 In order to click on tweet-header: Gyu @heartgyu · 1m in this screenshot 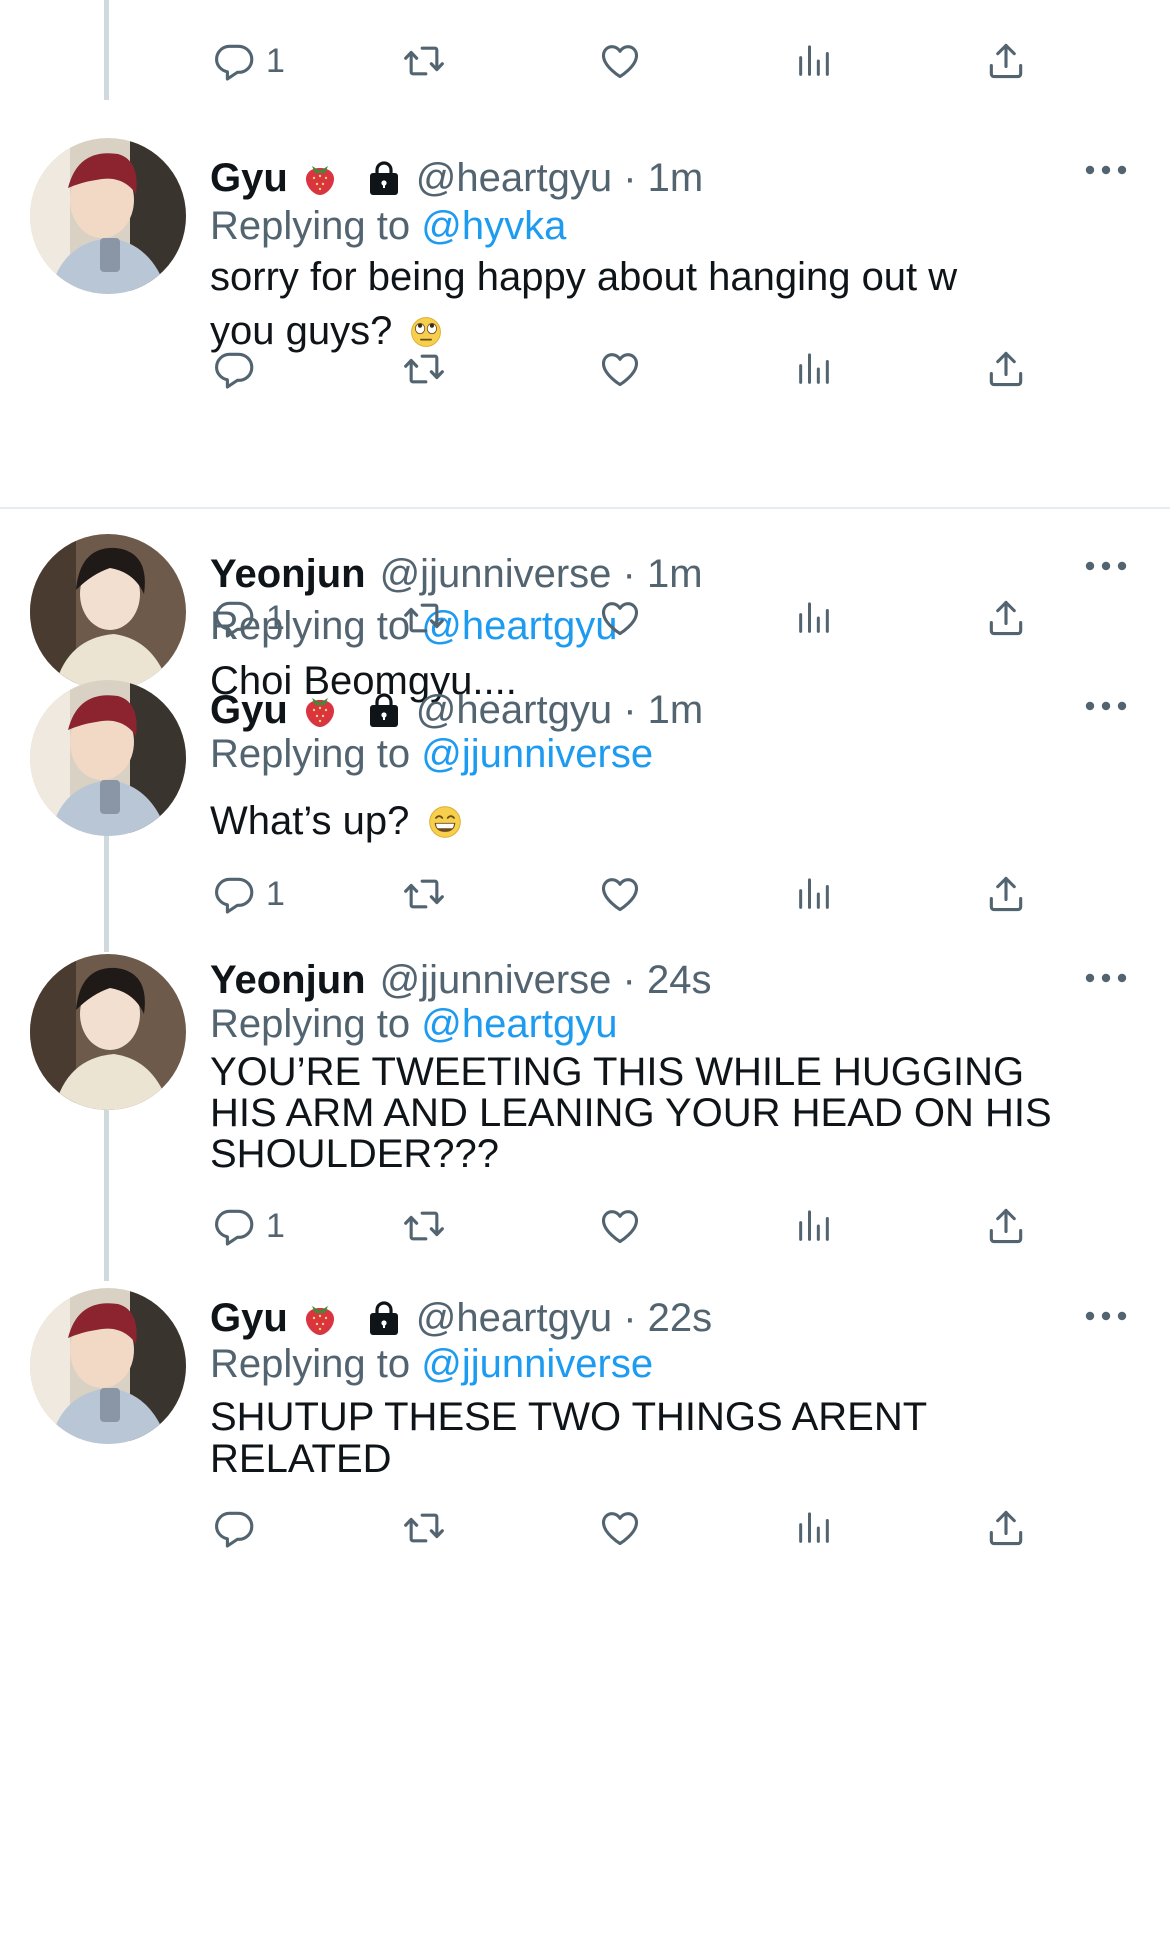, I will do `click(456, 178)`.